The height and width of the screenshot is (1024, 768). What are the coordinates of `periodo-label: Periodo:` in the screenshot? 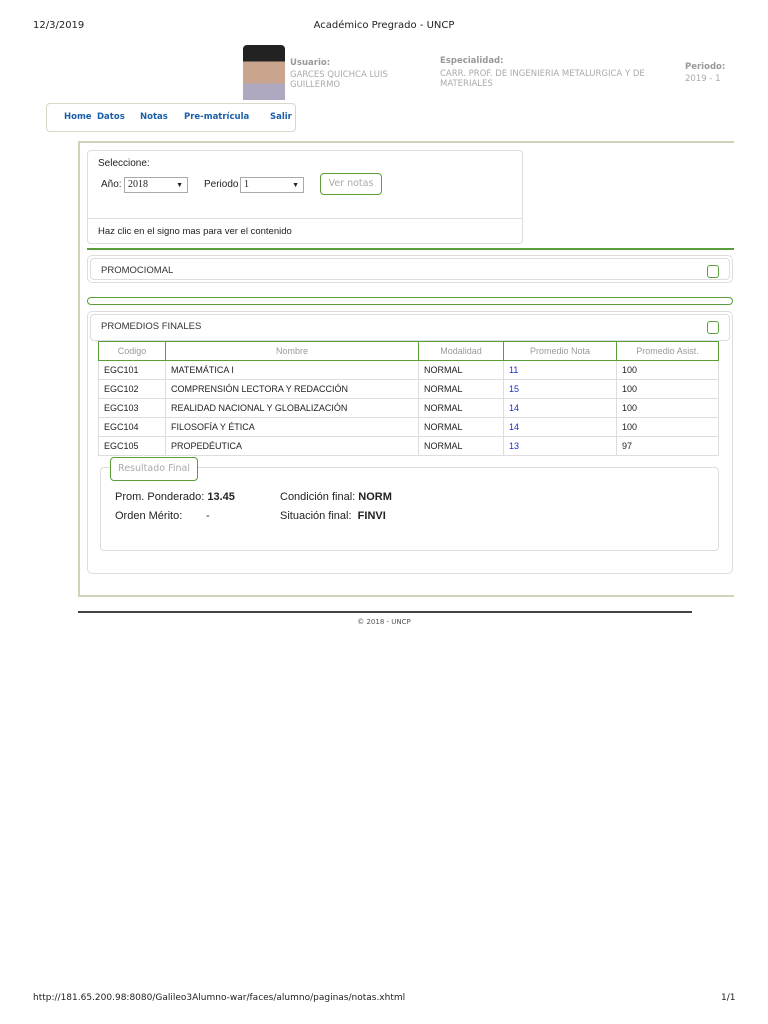 It's located at (705, 67).